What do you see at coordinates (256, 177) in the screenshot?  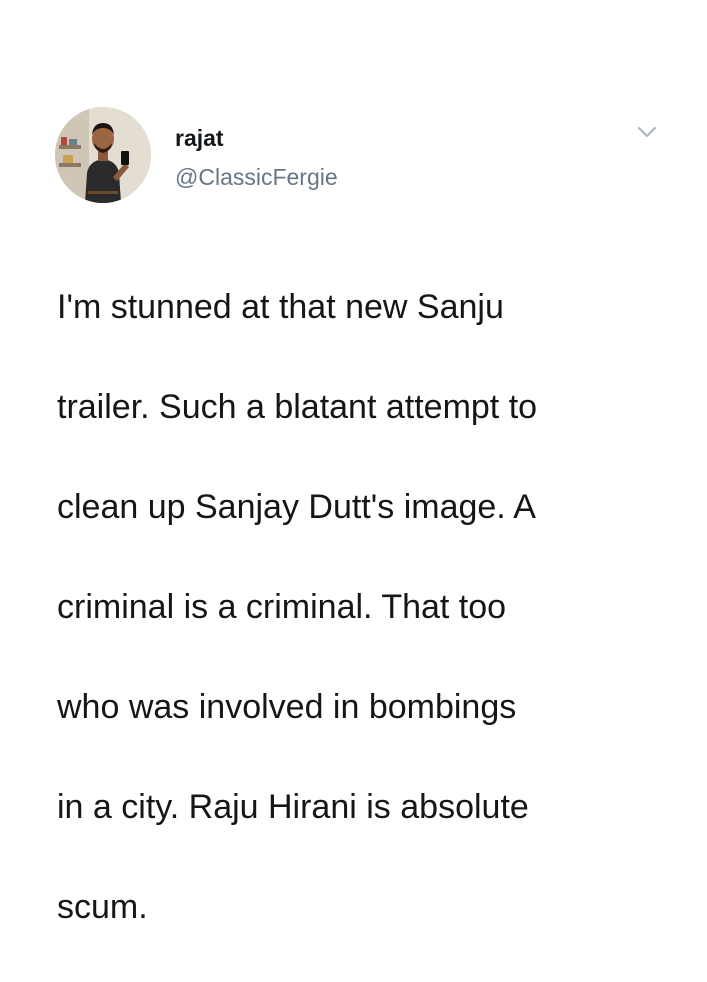 I see `user-handle: @ClassicFergie` at bounding box center [256, 177].